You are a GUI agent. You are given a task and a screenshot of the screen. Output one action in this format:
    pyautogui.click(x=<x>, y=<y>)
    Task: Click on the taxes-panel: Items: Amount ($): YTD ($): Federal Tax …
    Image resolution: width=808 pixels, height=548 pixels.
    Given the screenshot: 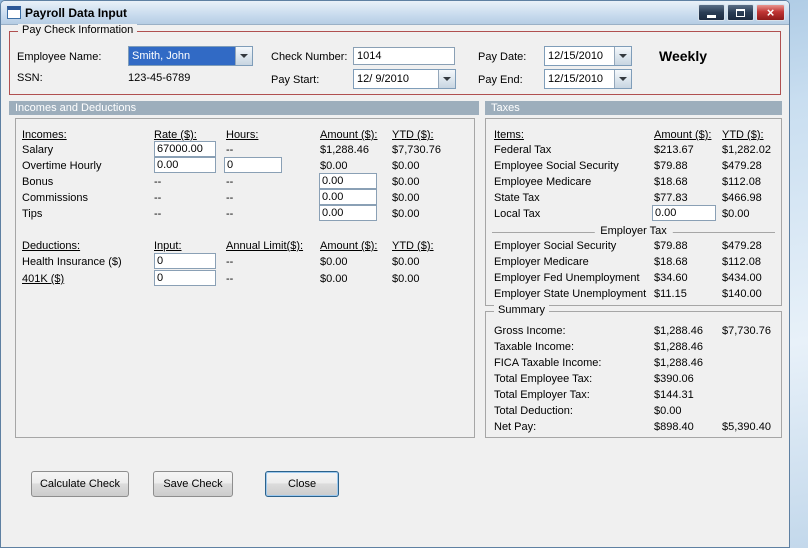 What is the action you would take?
    pyautogui.click(x=633, y=212)
    